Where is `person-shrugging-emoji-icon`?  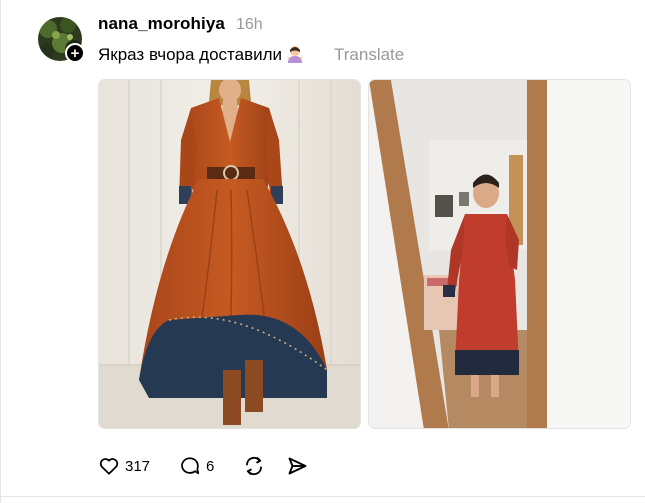 person-shrugging-emoji-icon is located at coordinates (295, 54).